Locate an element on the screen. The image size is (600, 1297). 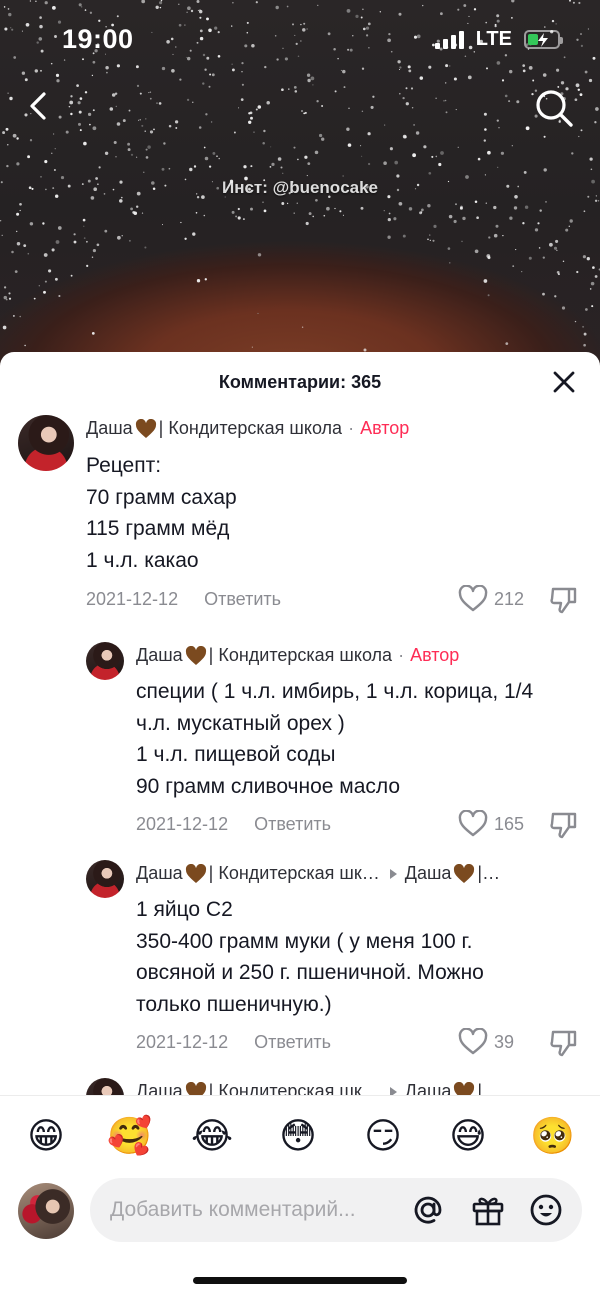
mention-button is located at coordinates (428, 1210).